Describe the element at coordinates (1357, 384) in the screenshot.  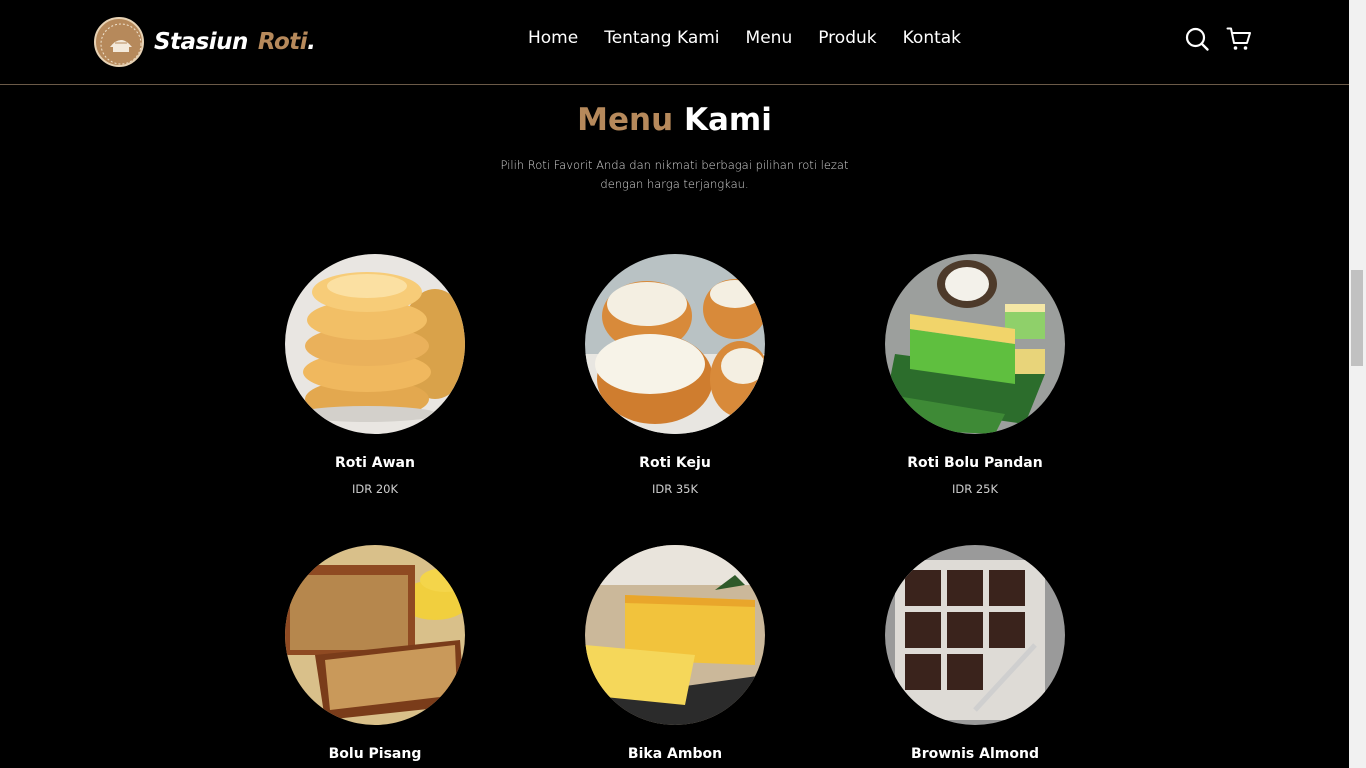
I see `page-scrollbar` at that location.